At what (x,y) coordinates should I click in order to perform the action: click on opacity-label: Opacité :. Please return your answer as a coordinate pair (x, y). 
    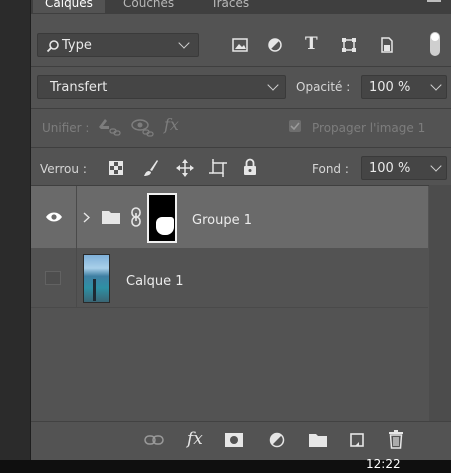
    Looking at the image, I should click on (323, 87).